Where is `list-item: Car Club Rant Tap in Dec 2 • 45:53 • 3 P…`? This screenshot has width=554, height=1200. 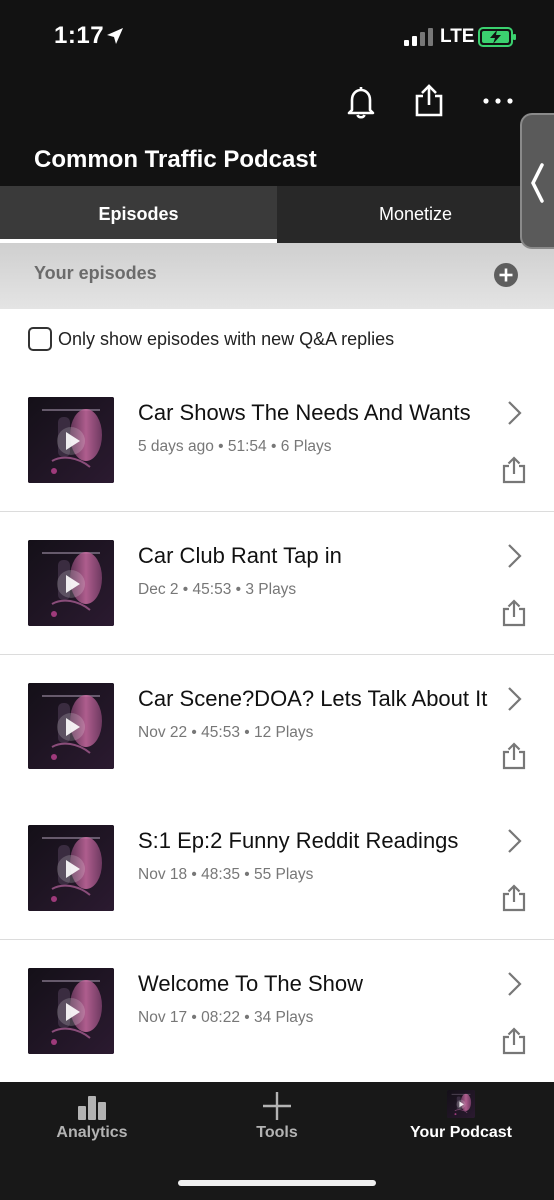 list-item: Car Club Rant Tap in Dec 2 • 45:53 • 3 P… is located at coordinates (277, 583).